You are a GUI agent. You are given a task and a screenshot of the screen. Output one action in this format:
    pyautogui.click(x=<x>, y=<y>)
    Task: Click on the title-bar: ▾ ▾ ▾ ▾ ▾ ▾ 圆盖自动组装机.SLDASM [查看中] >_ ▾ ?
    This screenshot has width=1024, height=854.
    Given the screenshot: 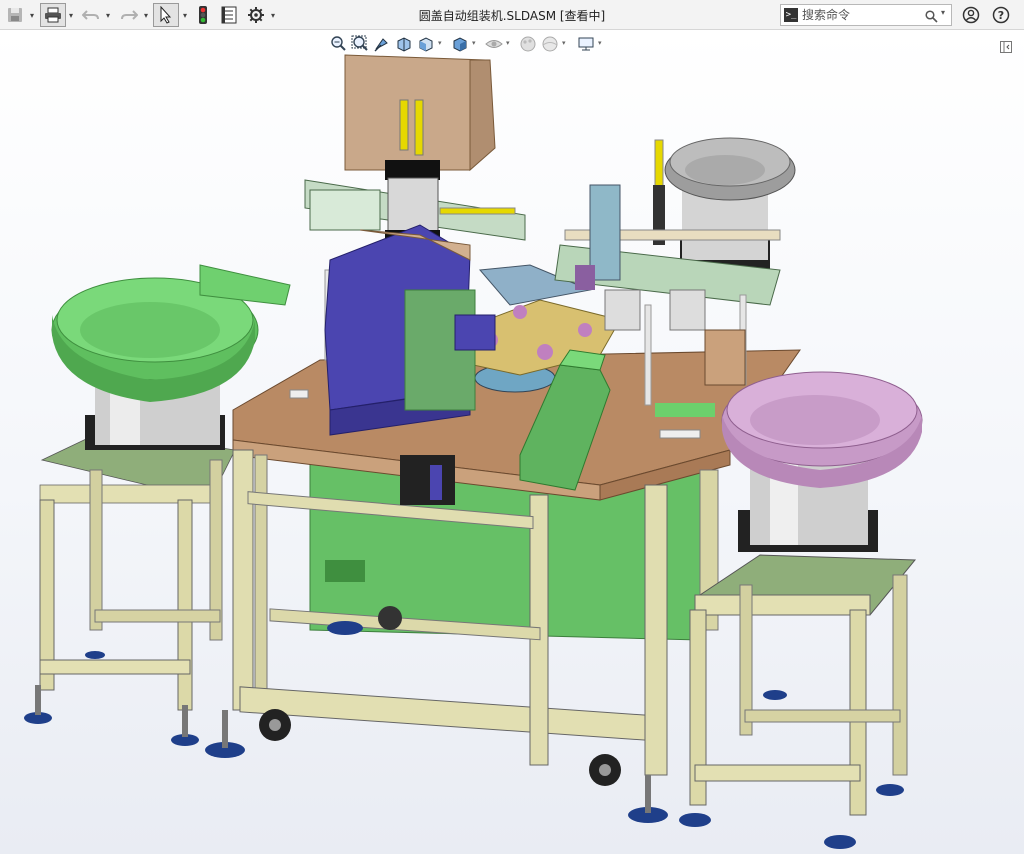 What is the action you would take?
    pyautogui.click(x=512, y=15)
    